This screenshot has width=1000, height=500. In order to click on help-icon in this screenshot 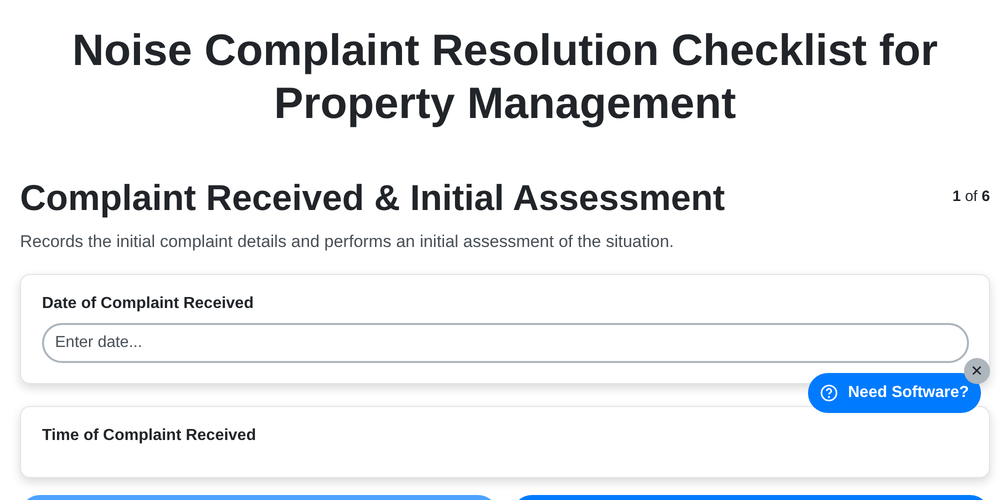, I will do `click(829, 393)`.